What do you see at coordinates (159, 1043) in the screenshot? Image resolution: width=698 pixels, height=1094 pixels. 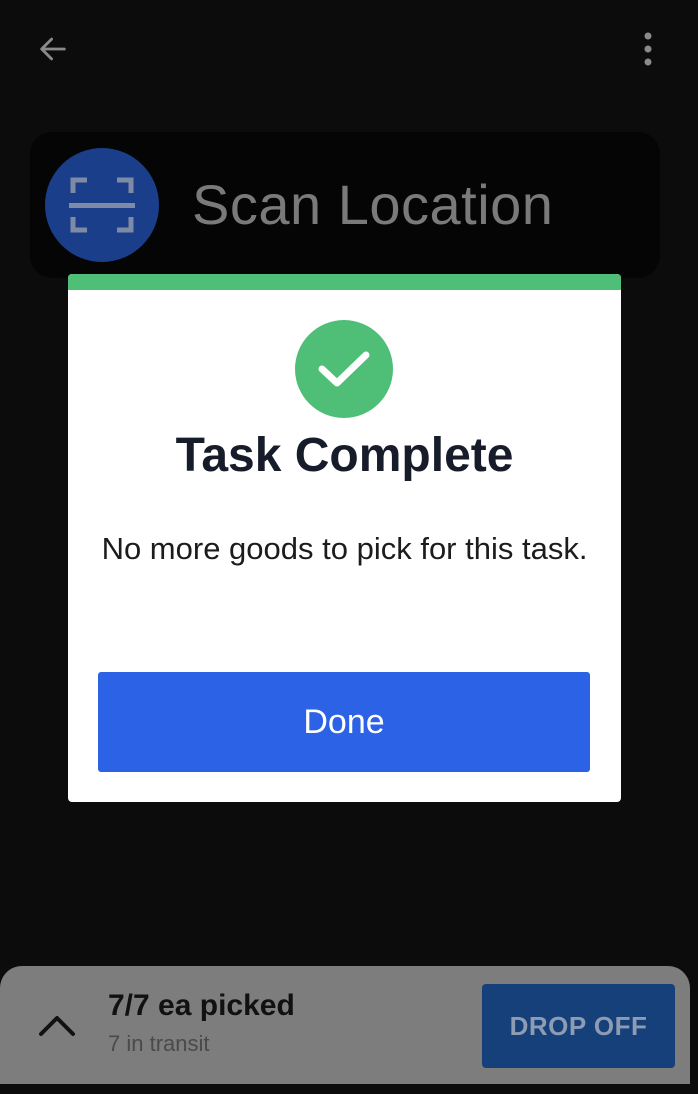 I see `in-transit-count: 7 in transit` at bounding box center [159, 1043].